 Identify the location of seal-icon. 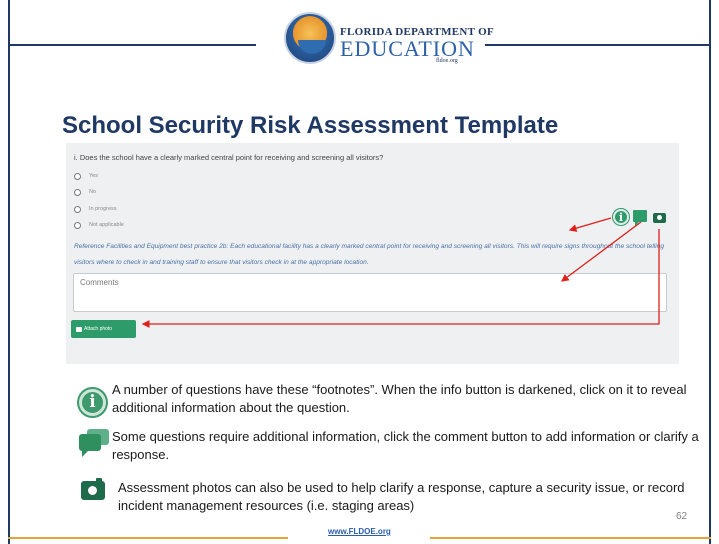
(310, 38).